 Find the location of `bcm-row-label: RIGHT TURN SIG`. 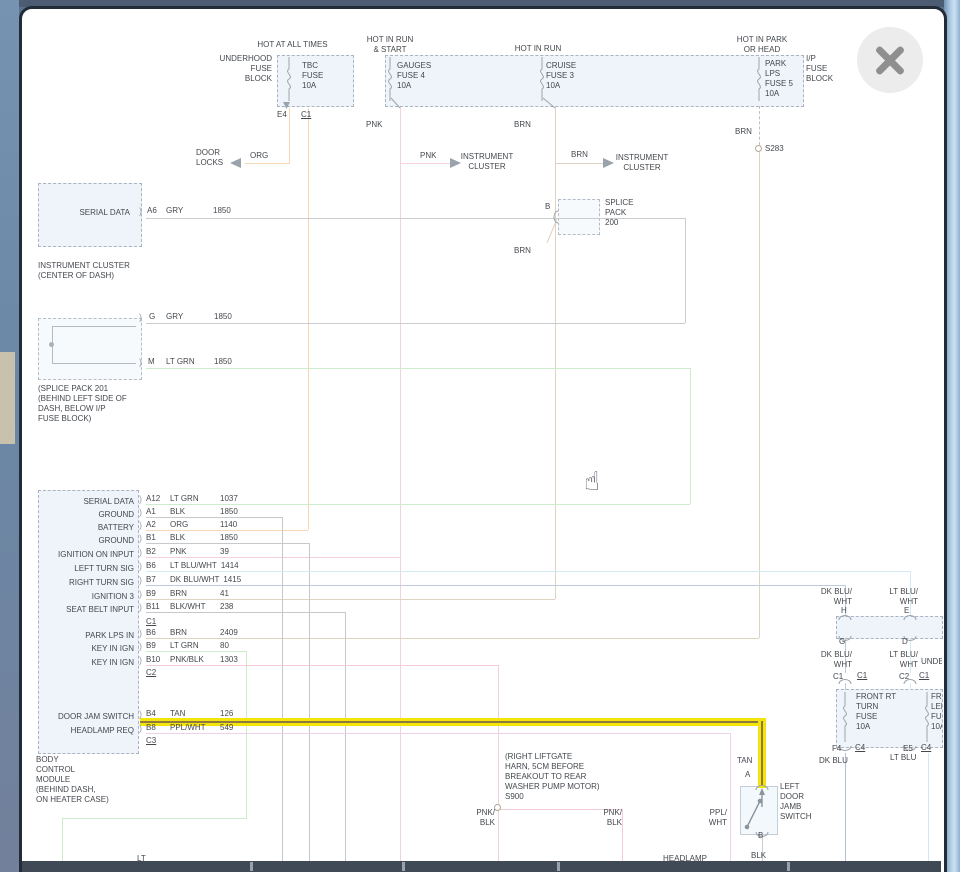

bcm-row-label: RIGHT TURN SIG is located at coordinates (101, 582).